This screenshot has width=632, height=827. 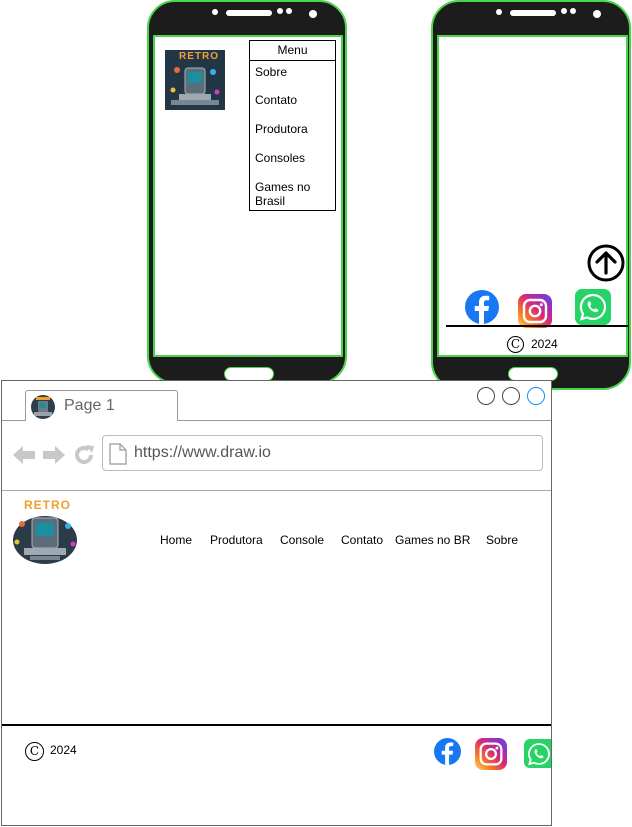 What do you see at coordinates (294, 72) in the screenshot?
I see `menu-item-sobre: Sobre` at bounding box center [294, 72].